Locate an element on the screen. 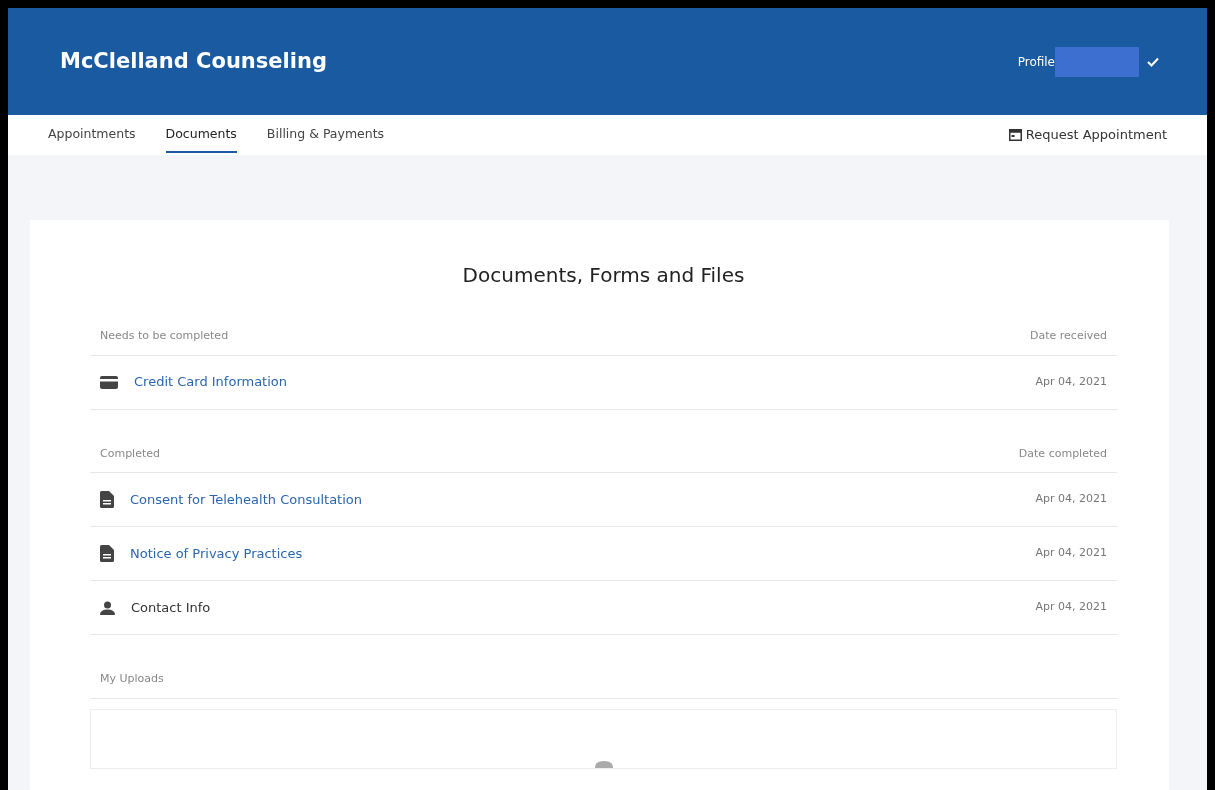 The image size is (1215, 790). credit-card-icon is located at coordinates (109, 382).